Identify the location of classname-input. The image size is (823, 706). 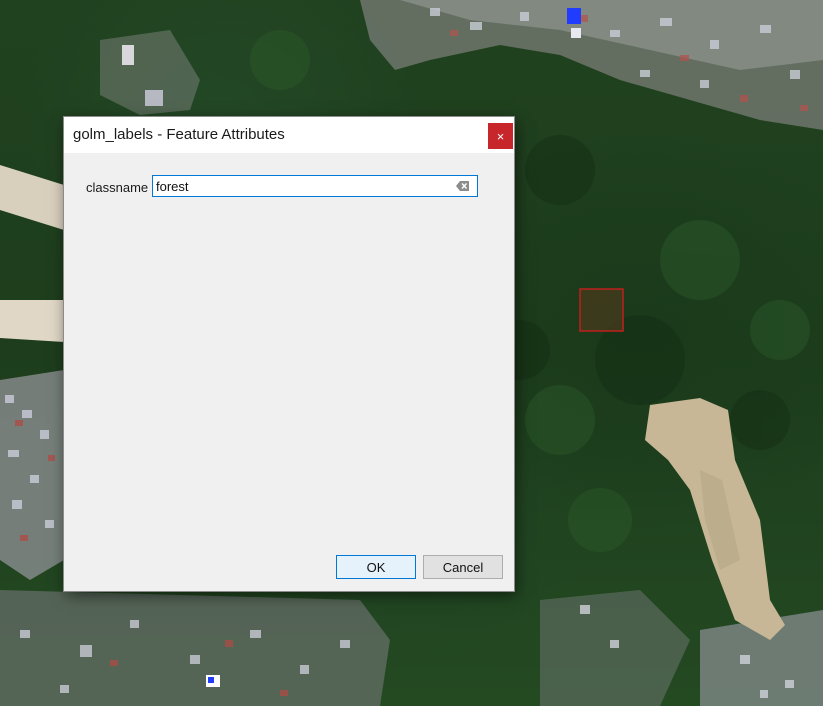
(315, 186).